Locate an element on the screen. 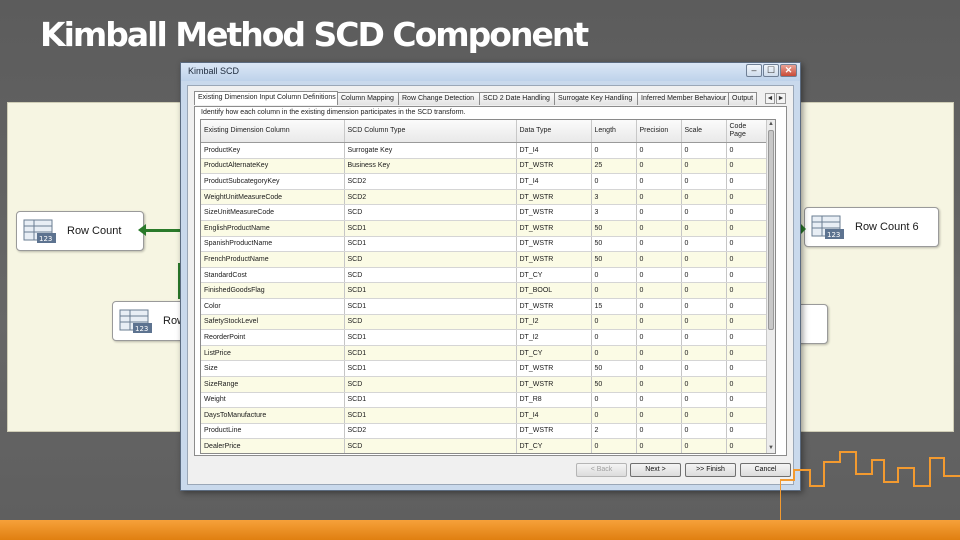  table-cell: StandardCost is located at coordinates (273, 275).